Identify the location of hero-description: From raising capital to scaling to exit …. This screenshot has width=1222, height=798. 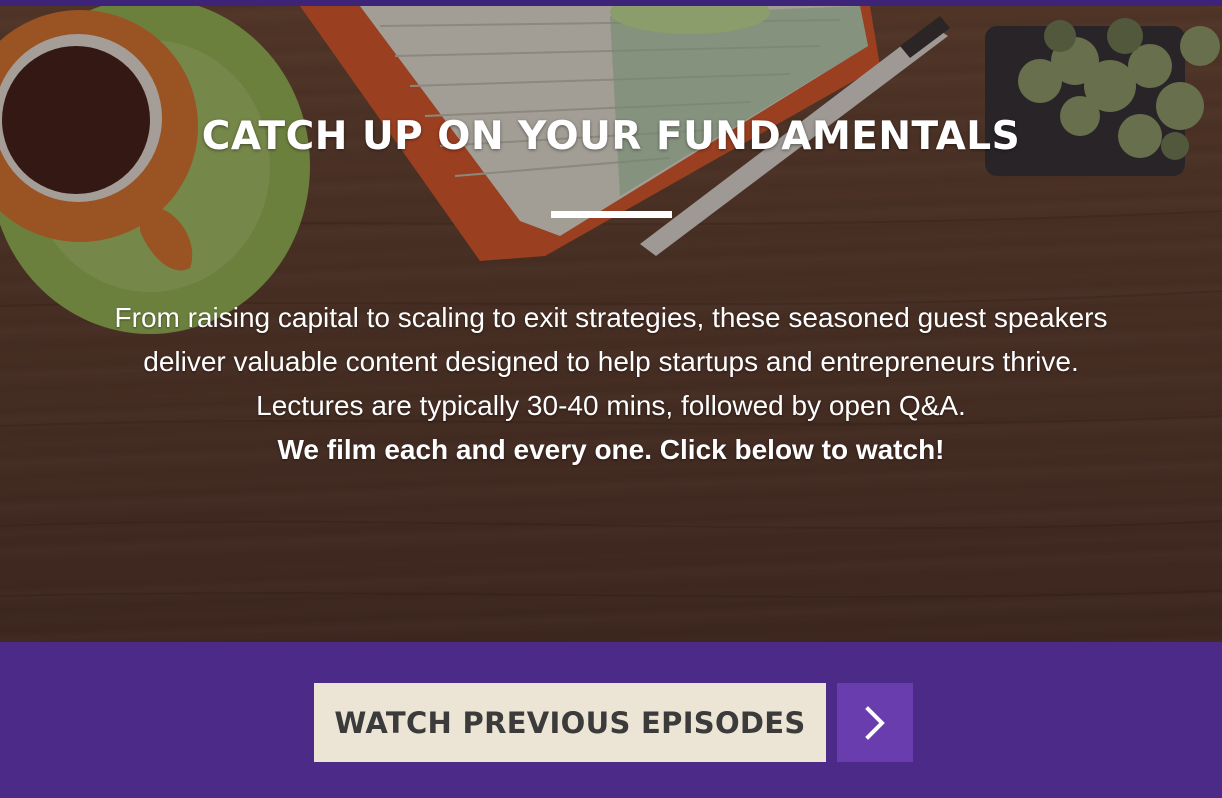
(611, 361).